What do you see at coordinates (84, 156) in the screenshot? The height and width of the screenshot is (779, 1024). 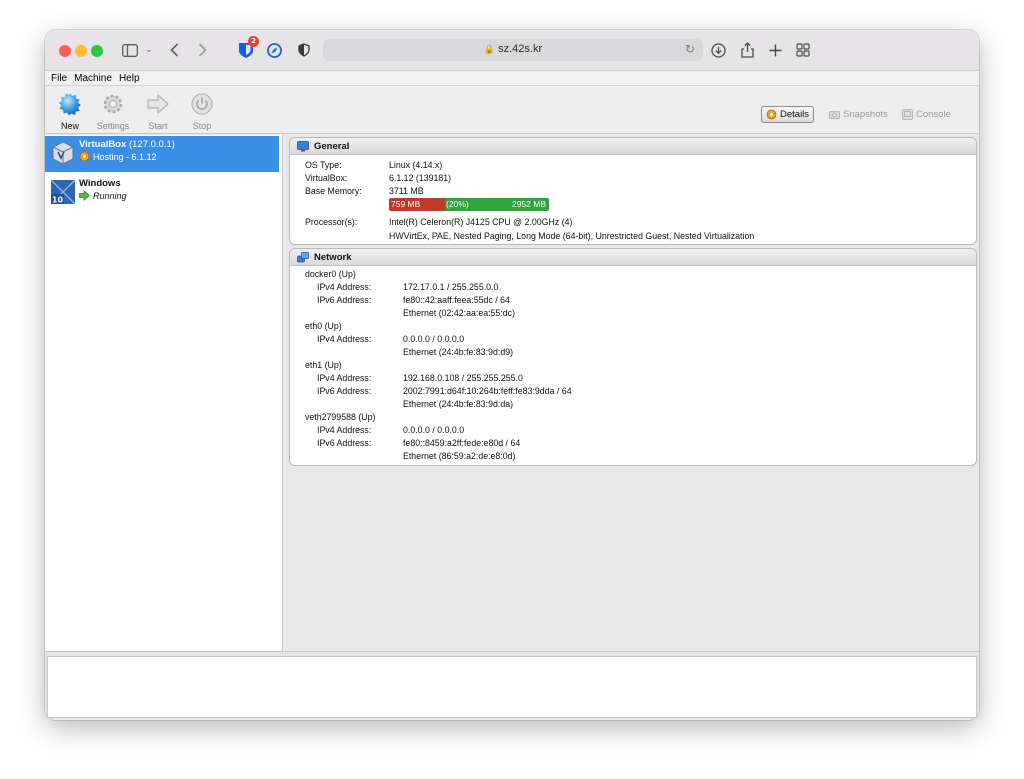 I see `hosting-gear-icon` at bounding box center [84, 156].